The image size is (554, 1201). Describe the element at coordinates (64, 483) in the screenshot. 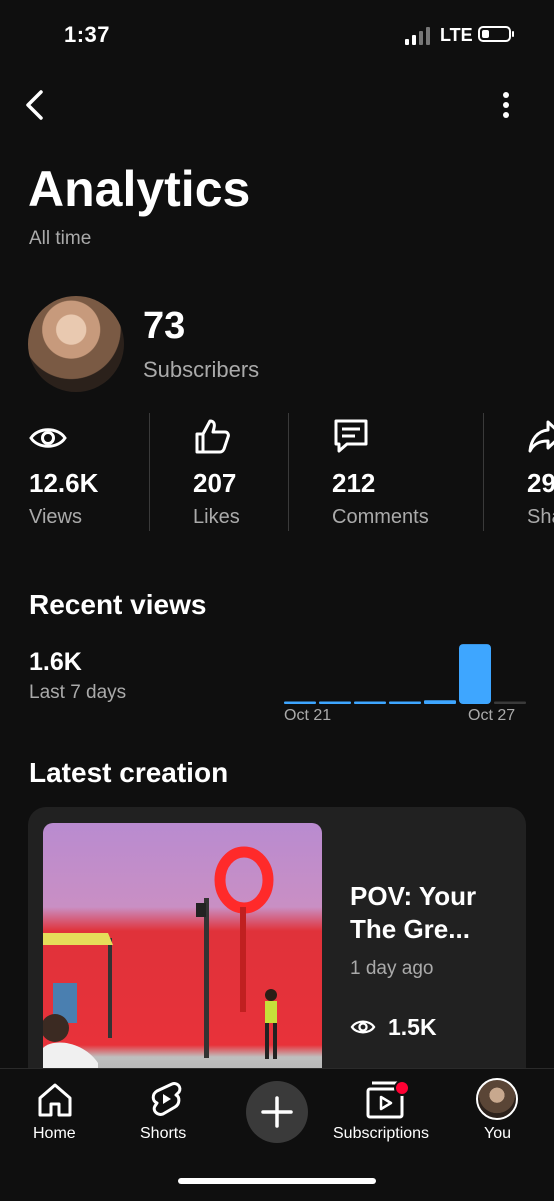

I see `metric-value: 12.6K` at that location.